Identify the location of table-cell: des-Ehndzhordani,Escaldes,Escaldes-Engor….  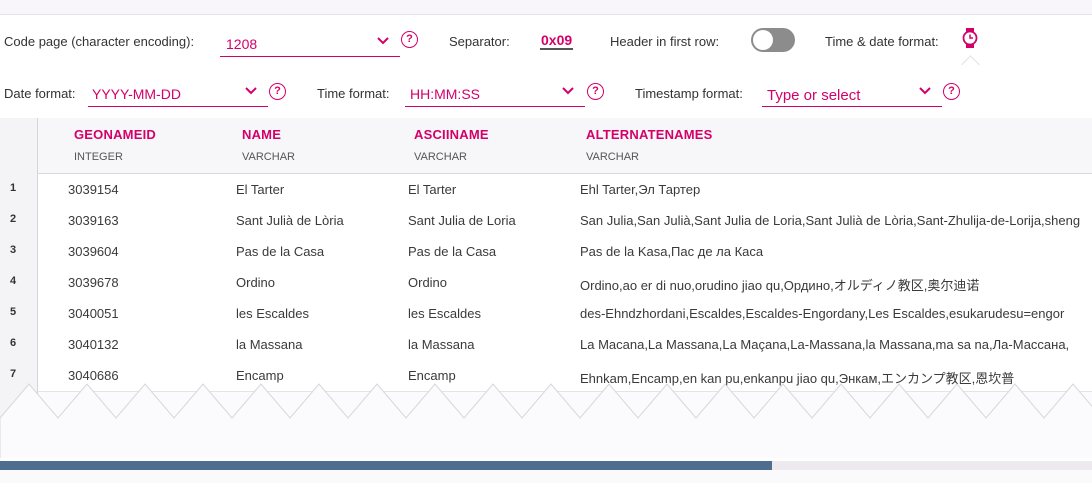
(822, 313).